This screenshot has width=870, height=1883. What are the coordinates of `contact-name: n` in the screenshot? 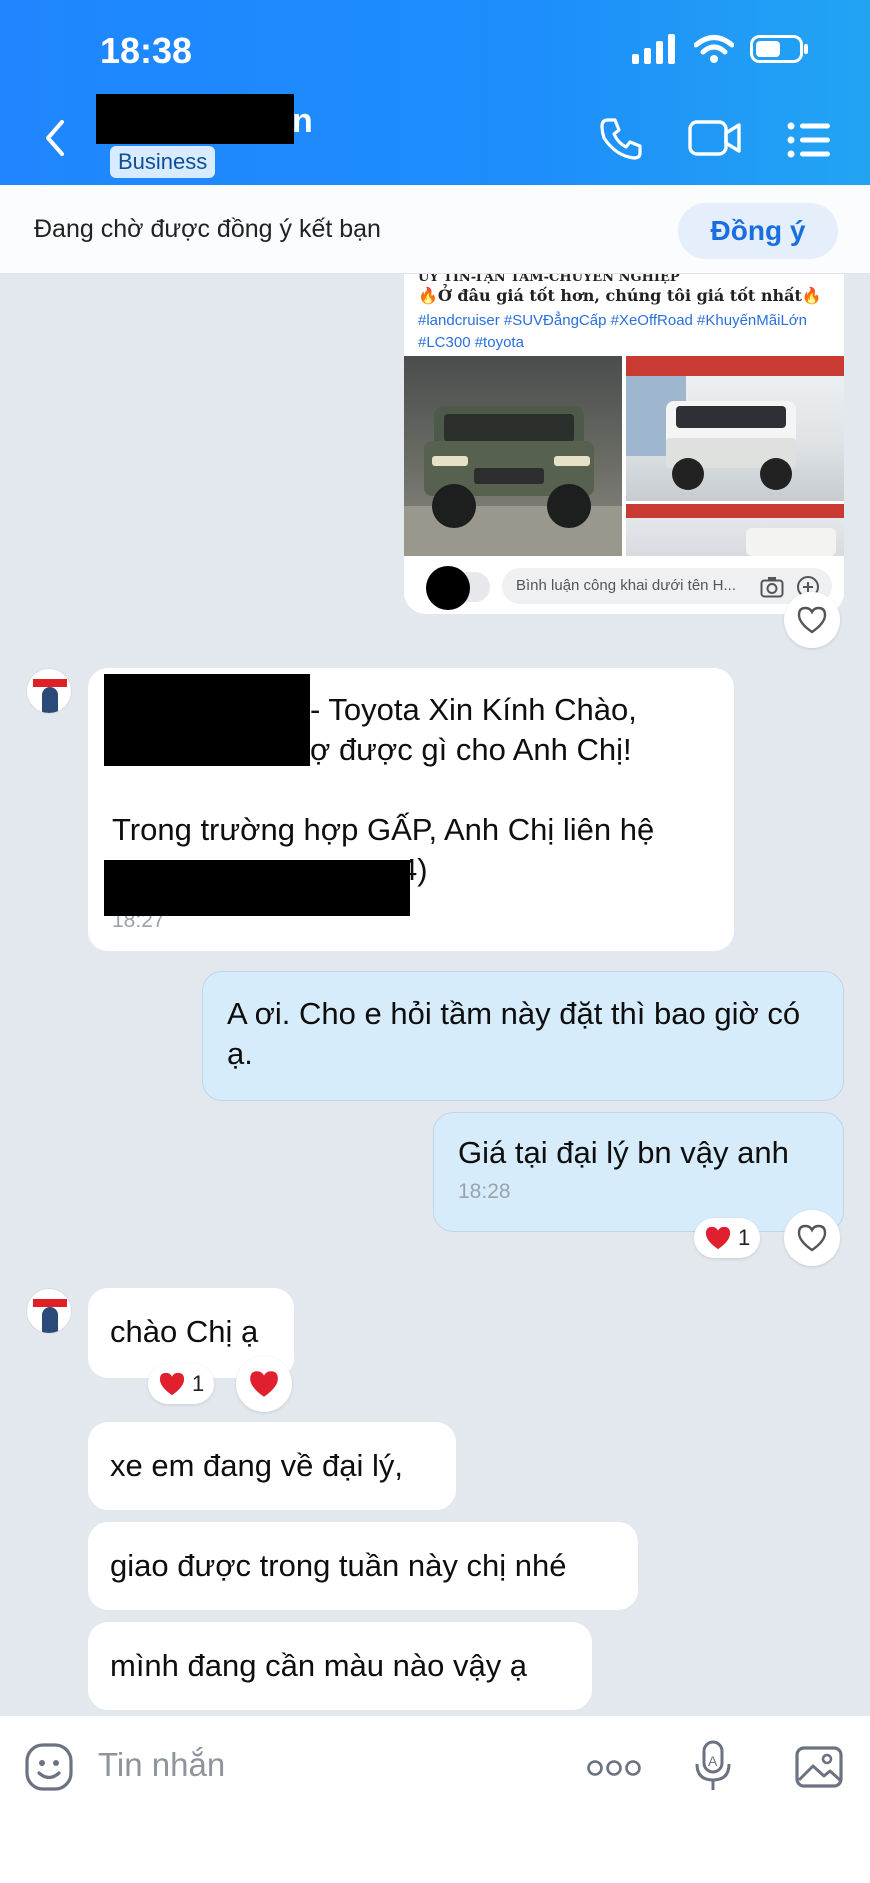 It's located at (204, 119).